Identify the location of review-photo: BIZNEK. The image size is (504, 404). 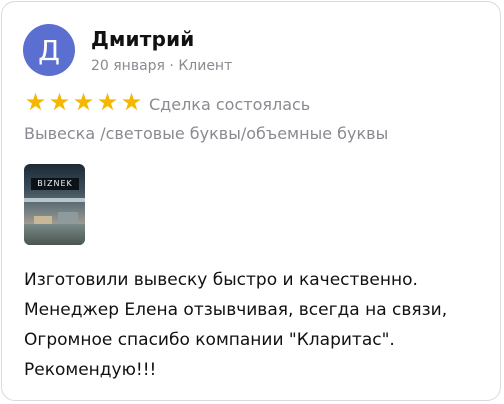
(54, 204).